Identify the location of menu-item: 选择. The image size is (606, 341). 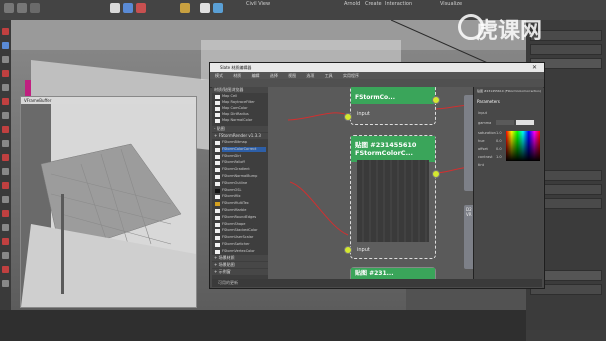
(274, 75).